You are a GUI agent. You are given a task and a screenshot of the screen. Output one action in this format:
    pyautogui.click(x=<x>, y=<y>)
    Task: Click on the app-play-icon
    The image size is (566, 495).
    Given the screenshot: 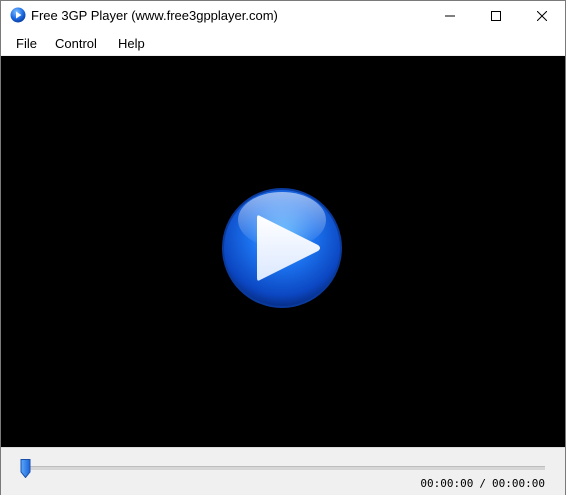 What is the action you would take?
    pyautogui.click(x=18, y=15)
    